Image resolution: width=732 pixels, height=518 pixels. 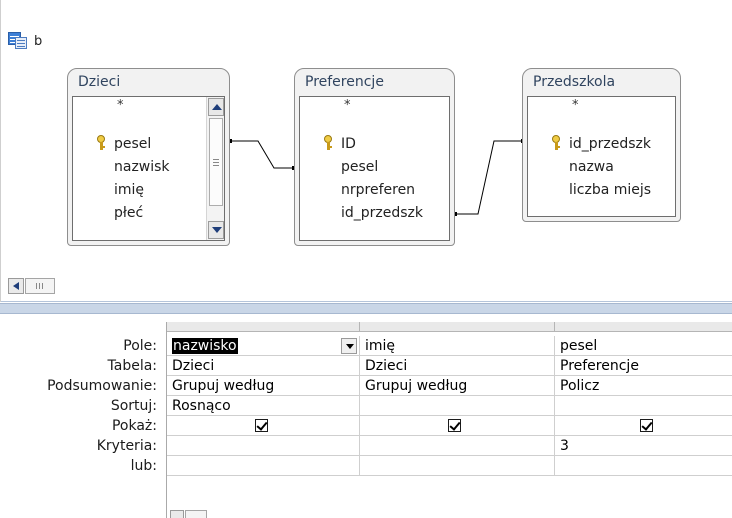 I want to click on diagram-horizontal-scrollbar, so click(x=33, y=286).